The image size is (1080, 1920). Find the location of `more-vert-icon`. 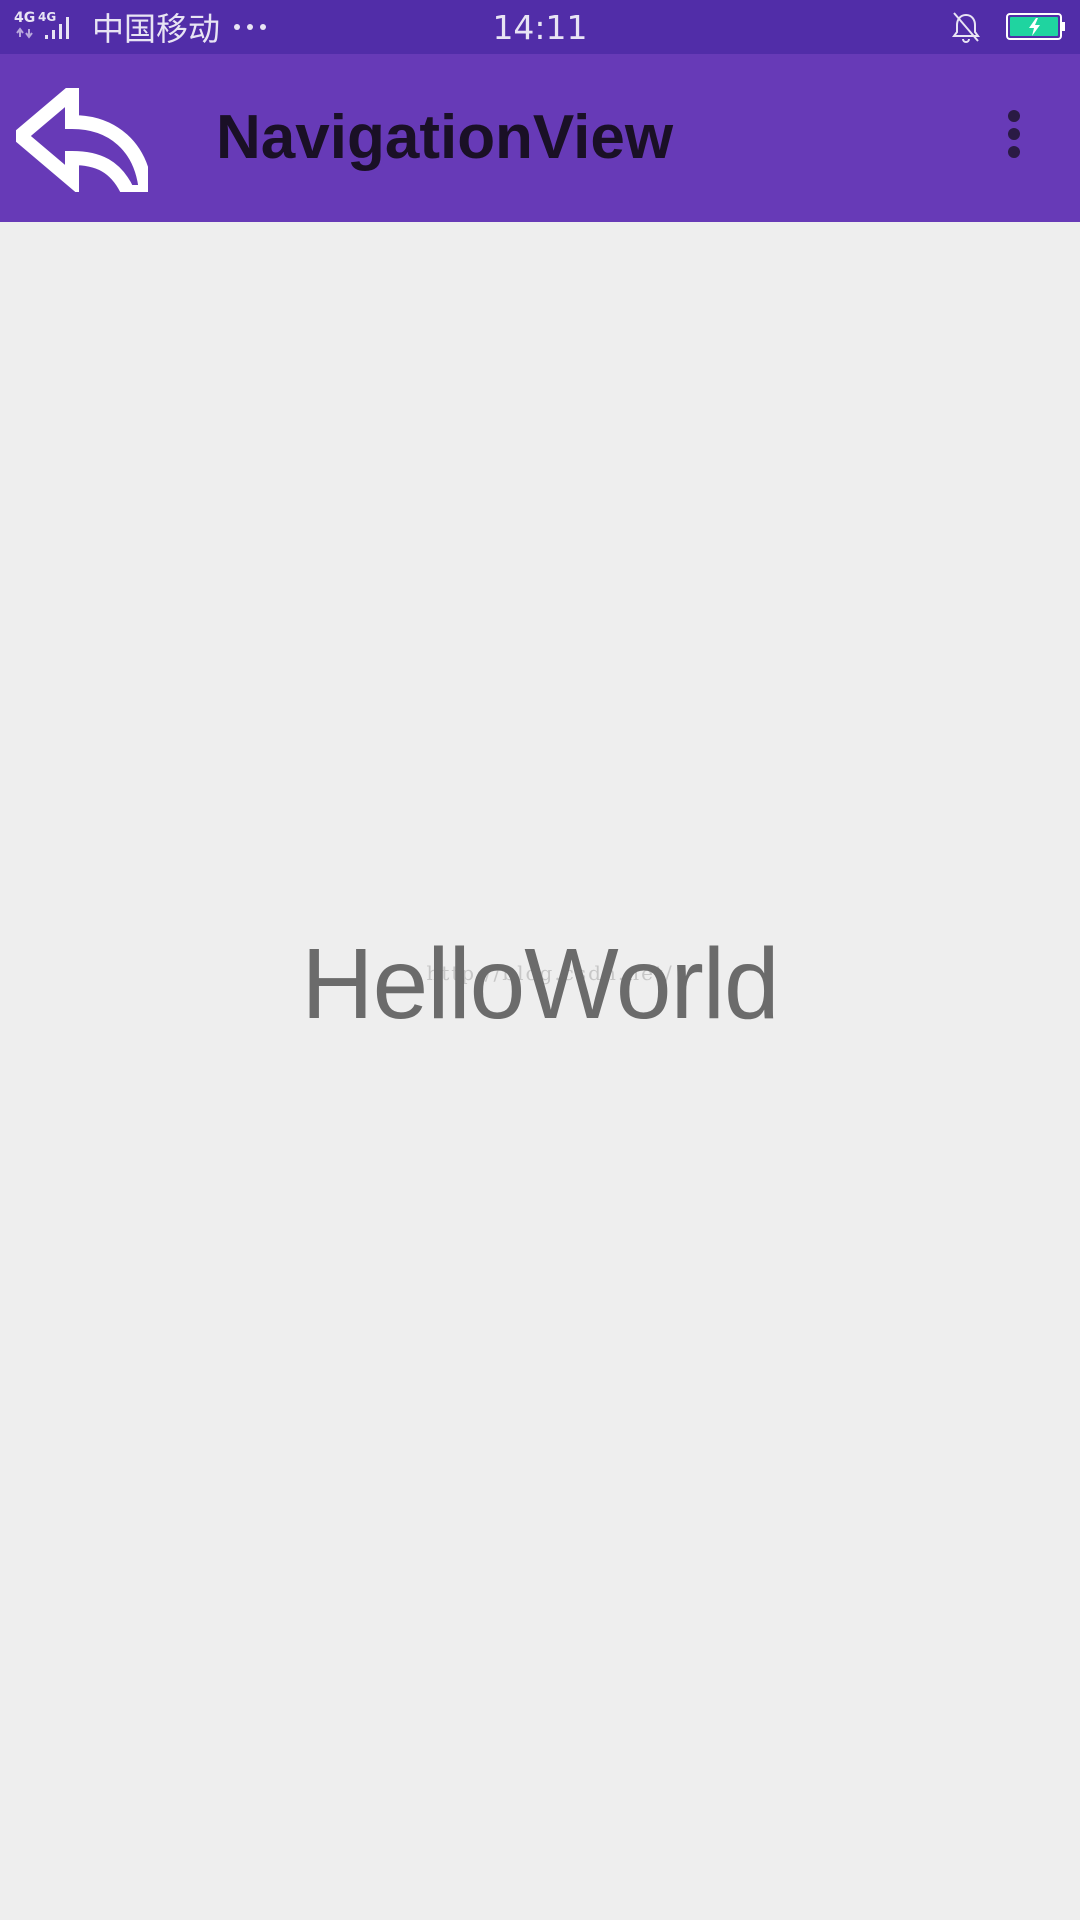

more-vert-icon is located at coordinates (1014, 138).